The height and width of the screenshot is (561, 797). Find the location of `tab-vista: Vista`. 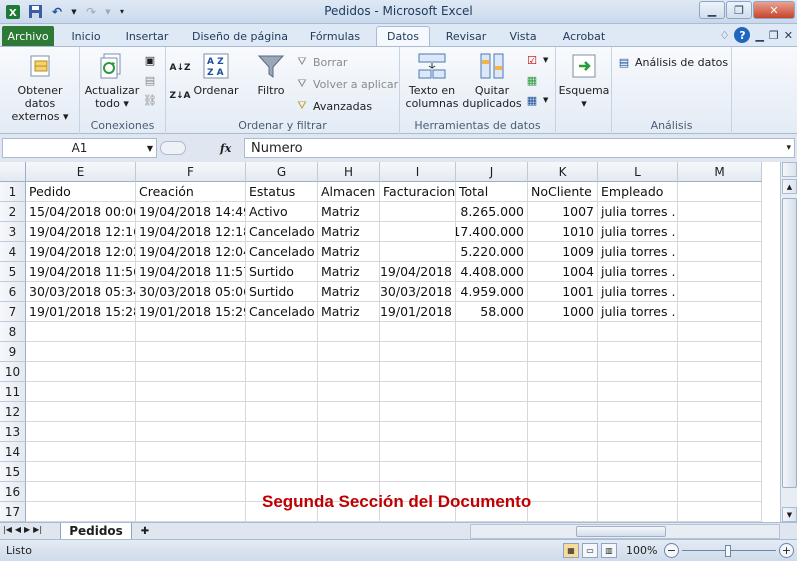

tab-vista: Vista is located at coordinates (523, 36).